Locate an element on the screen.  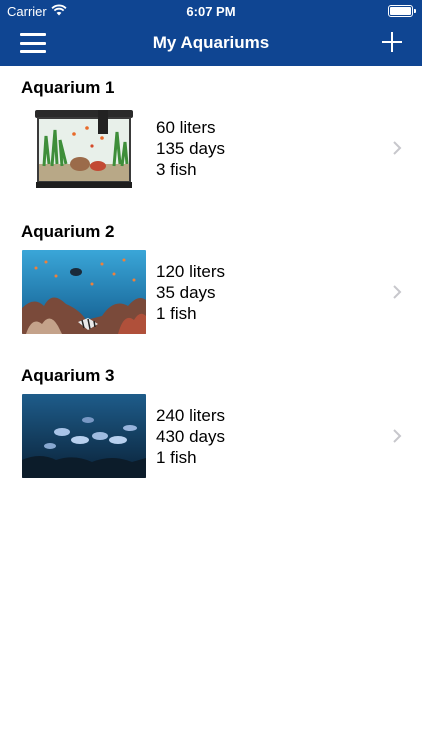
aquarium-volume: 120 liters is located at coordinates (190, 271).